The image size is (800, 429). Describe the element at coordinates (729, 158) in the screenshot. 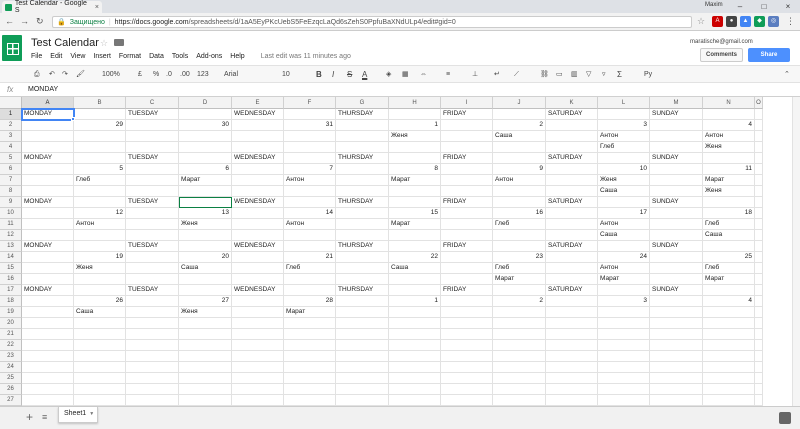

I see `cell-n5` at that location.